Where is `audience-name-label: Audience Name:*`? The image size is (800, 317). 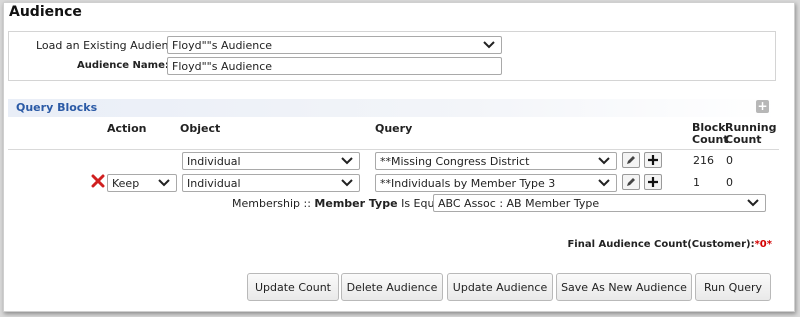 audience-name-label: Audience Name:* is located at coordinates (125, 65).